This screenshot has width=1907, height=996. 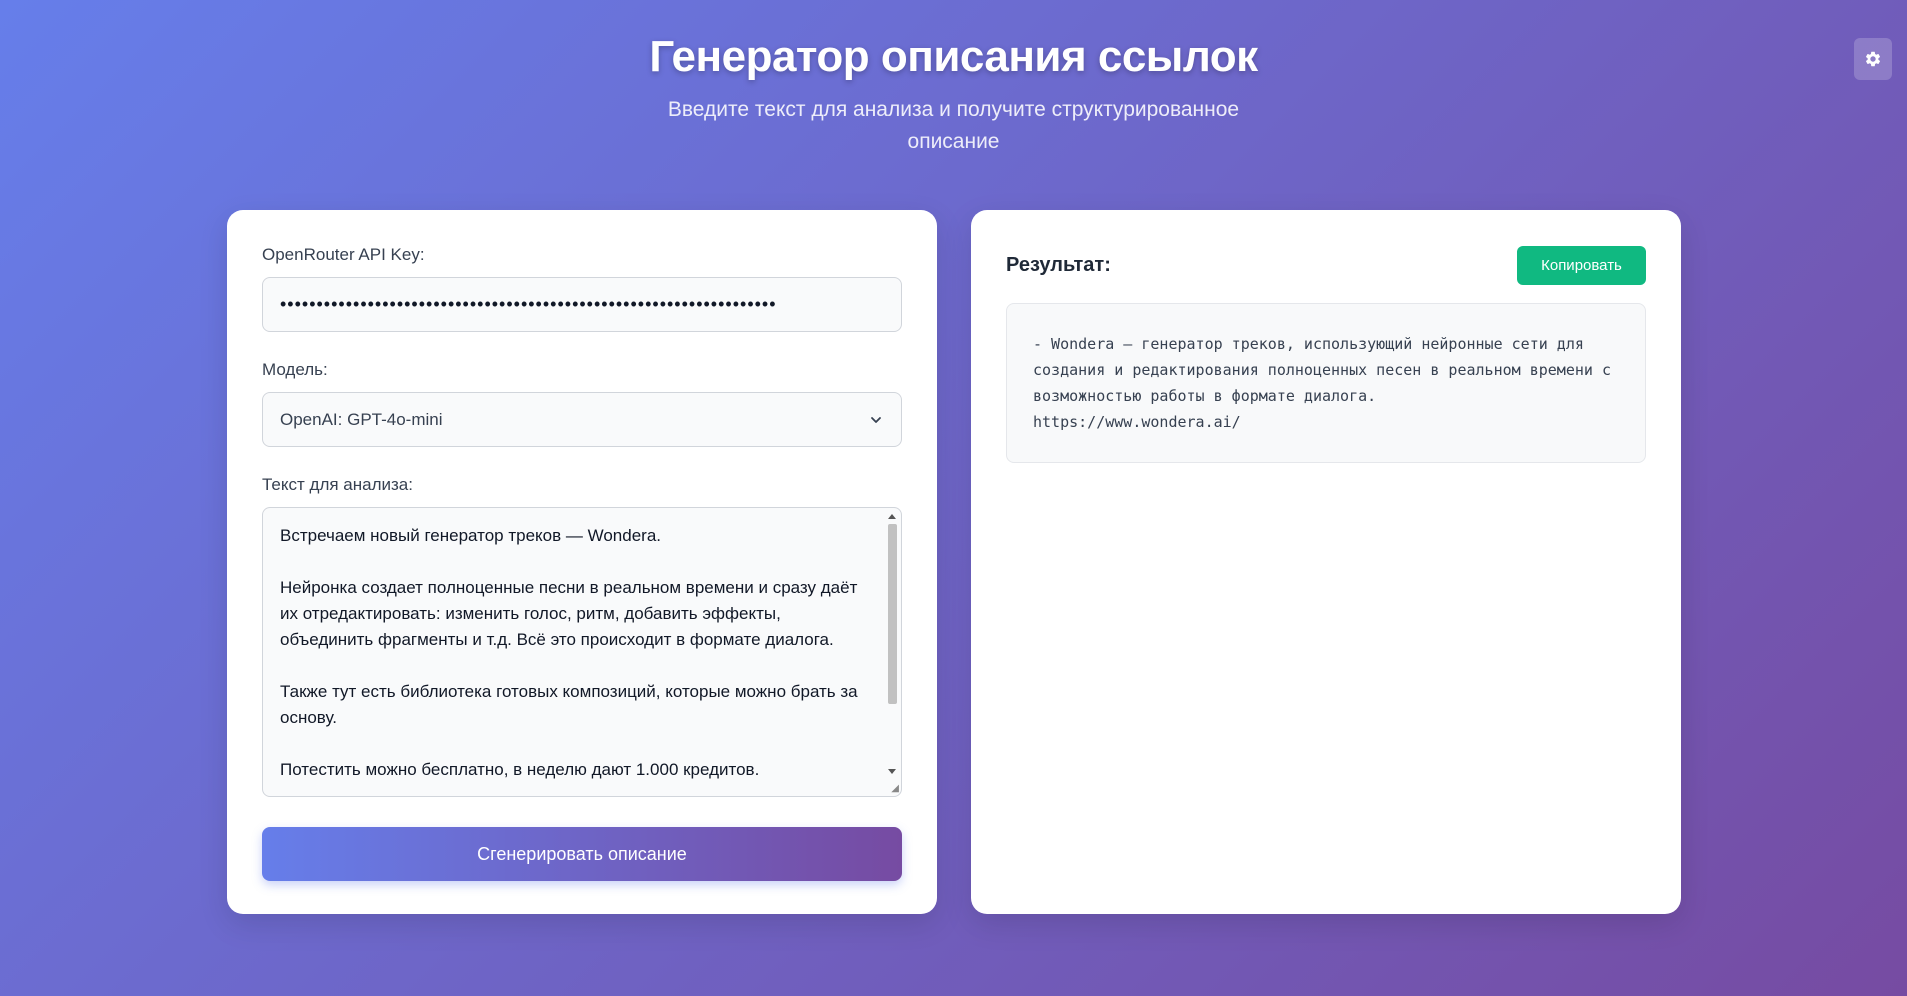 I want to click on chevron-down-icon, so click(x=876, y=419).